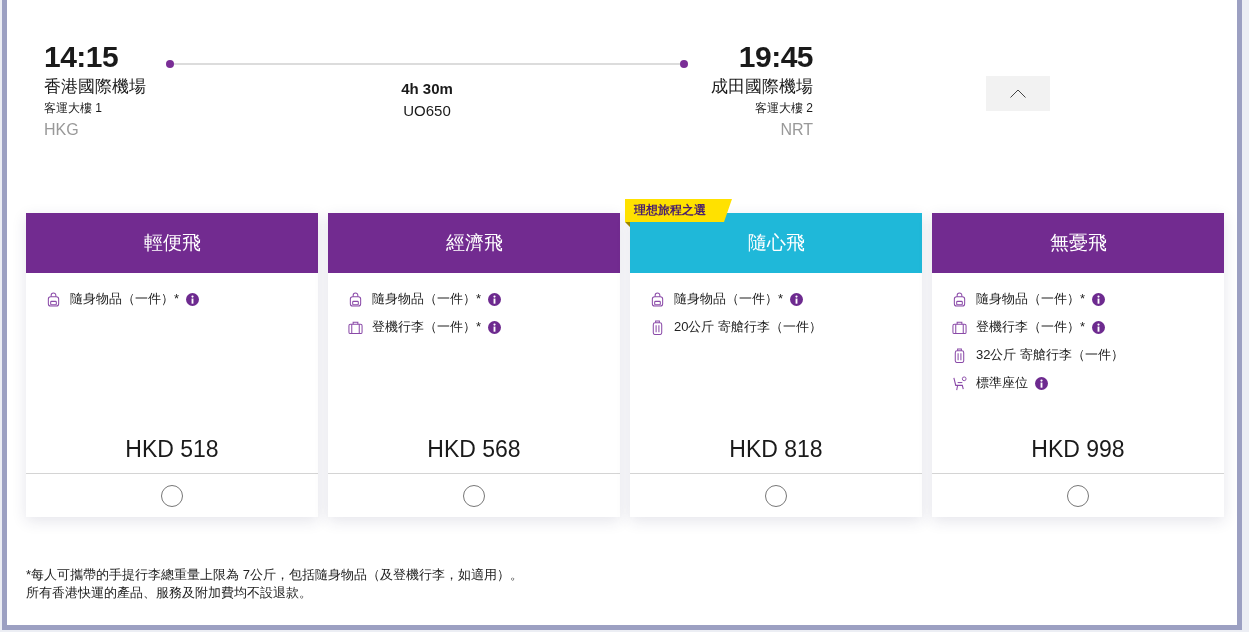  I want to click on departure-code: HKG, so click(61, 130).